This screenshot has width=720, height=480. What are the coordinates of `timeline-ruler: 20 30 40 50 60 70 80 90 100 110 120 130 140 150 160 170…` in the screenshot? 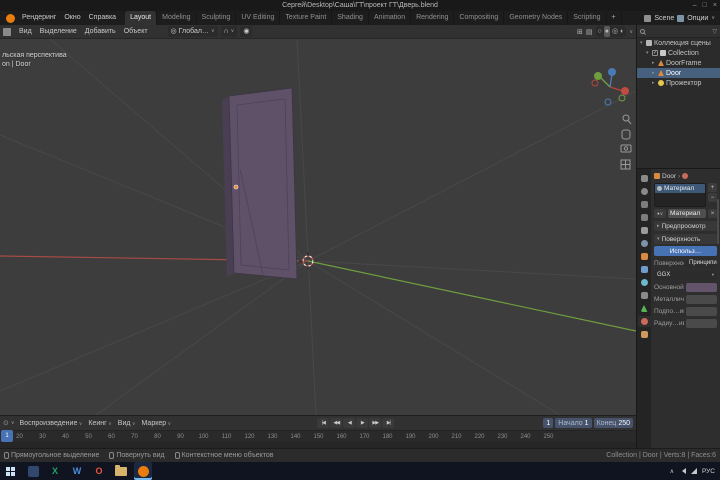 It's located at (318, 436).